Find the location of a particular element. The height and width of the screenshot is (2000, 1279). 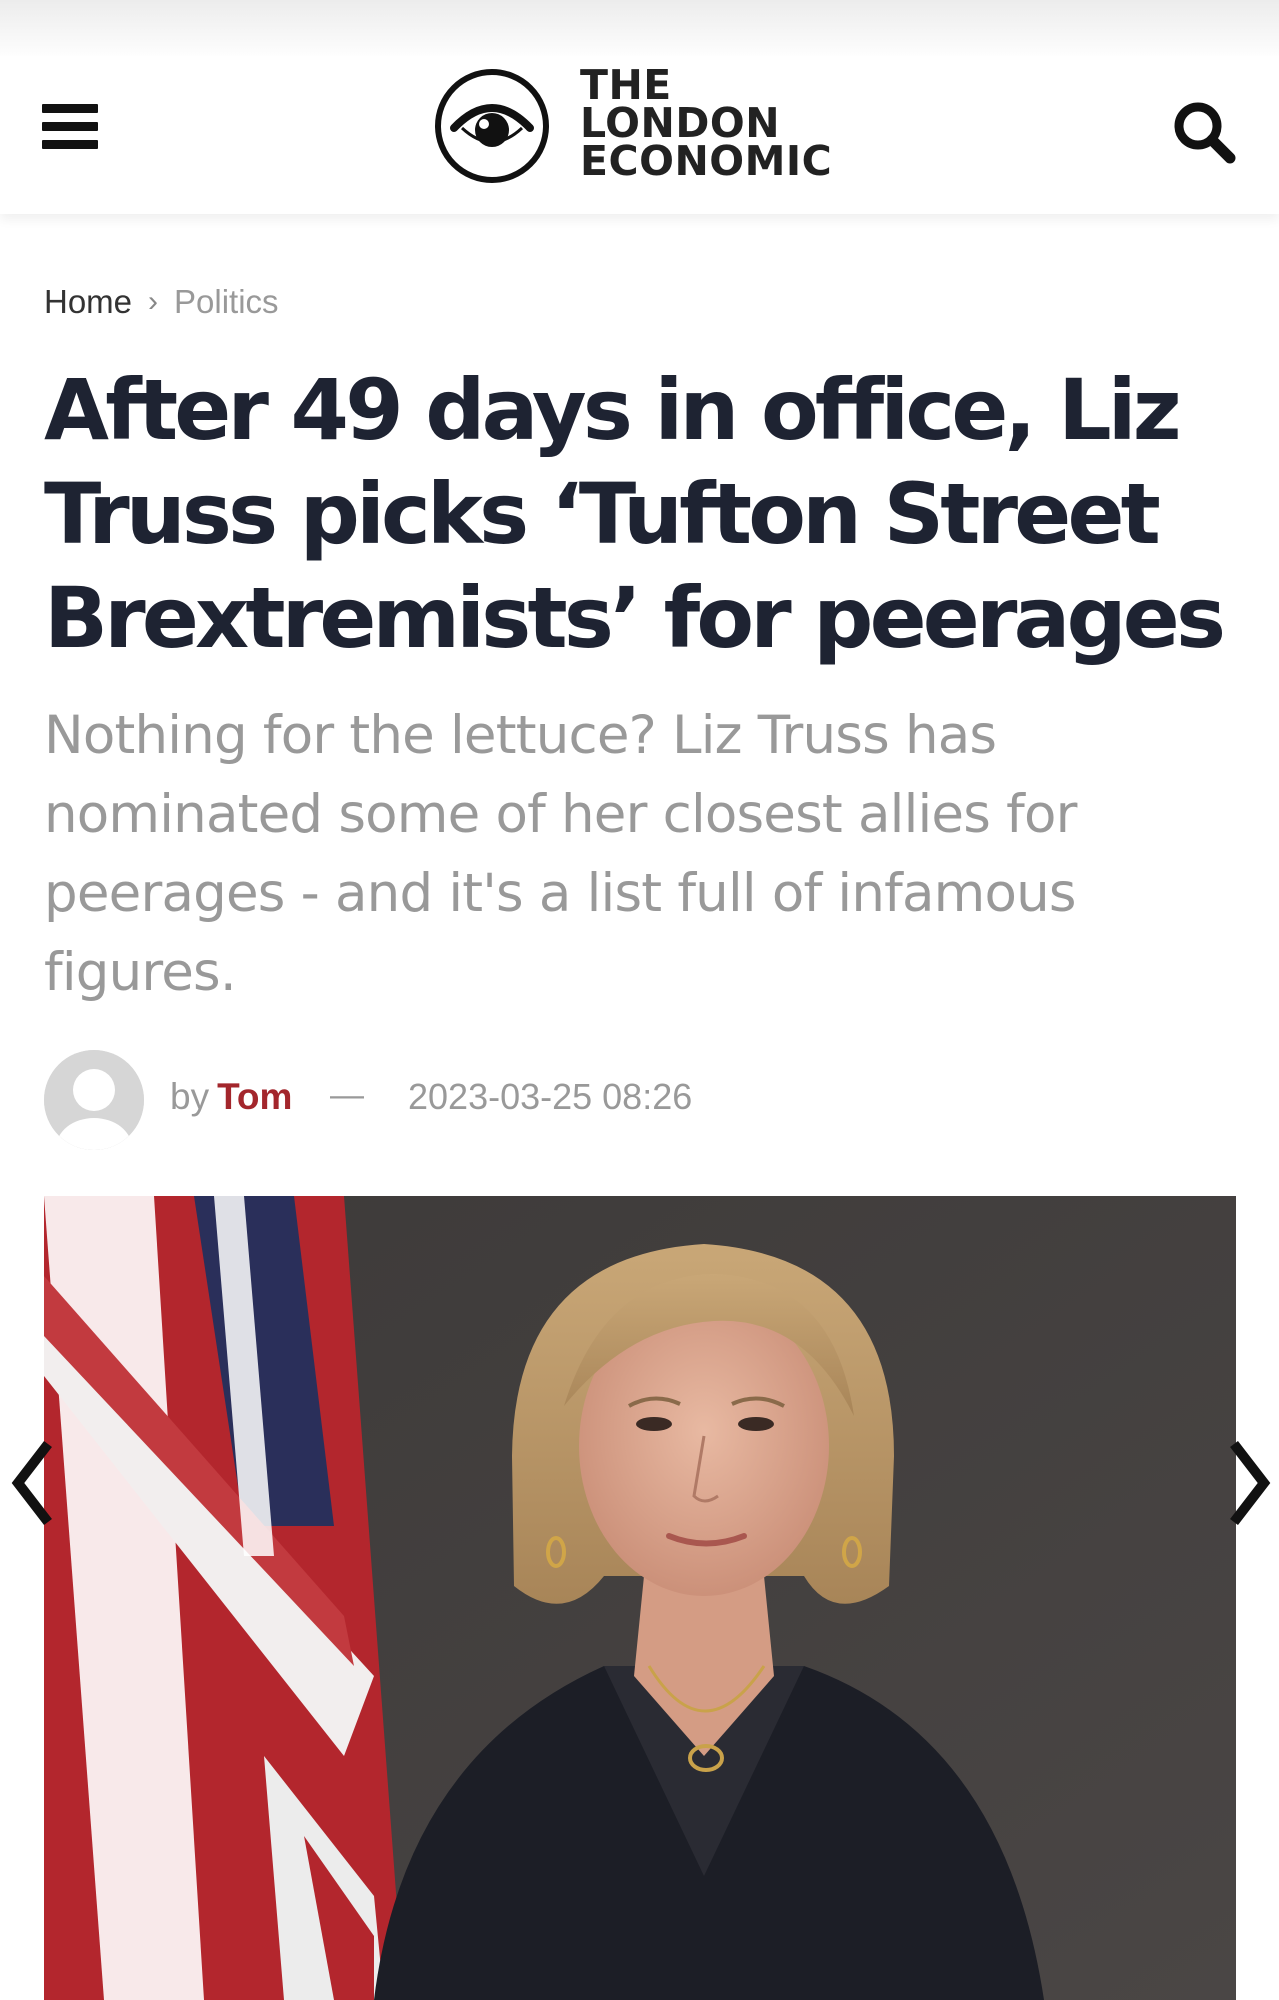

breadcrumb-category-link: Politics is located at coordinates (226, 302).